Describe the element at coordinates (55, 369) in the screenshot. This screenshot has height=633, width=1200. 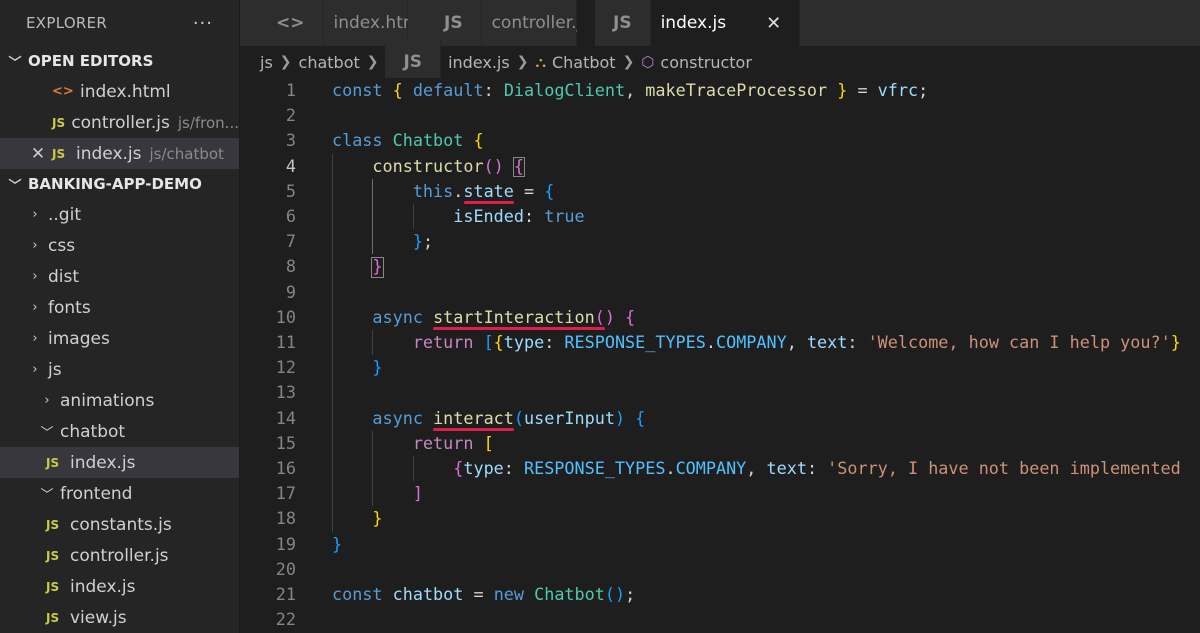
I see `tree-item-label: js` at that location.